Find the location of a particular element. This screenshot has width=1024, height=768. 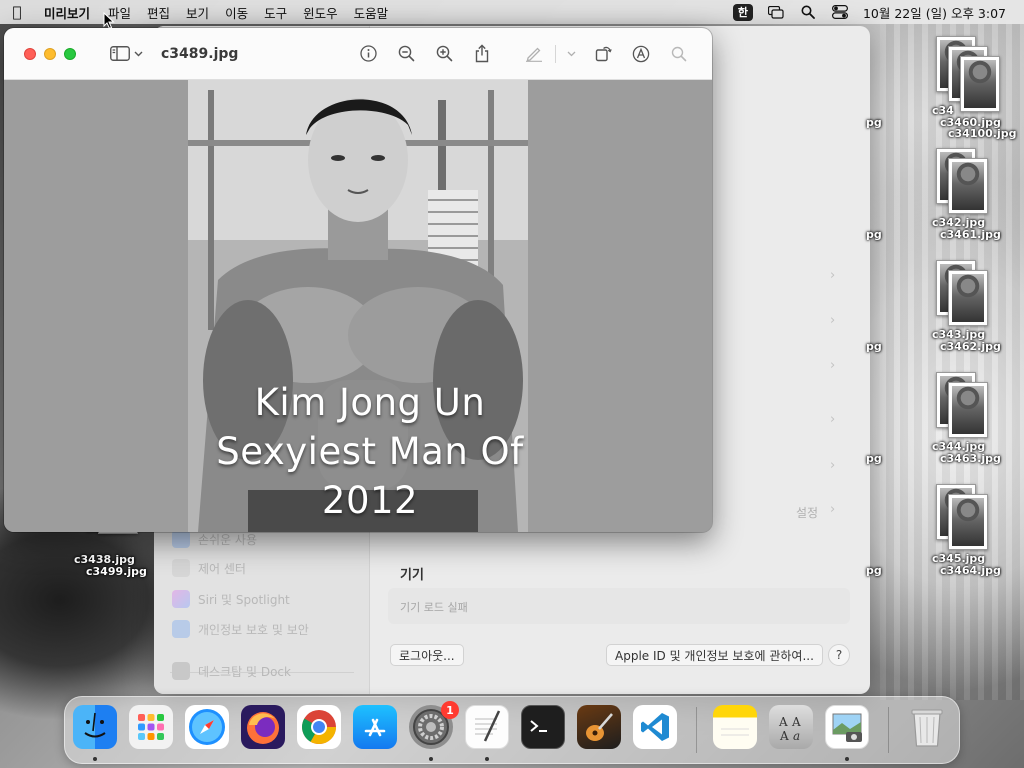

menu-view: 보기 is located at coordinates (199, 12).